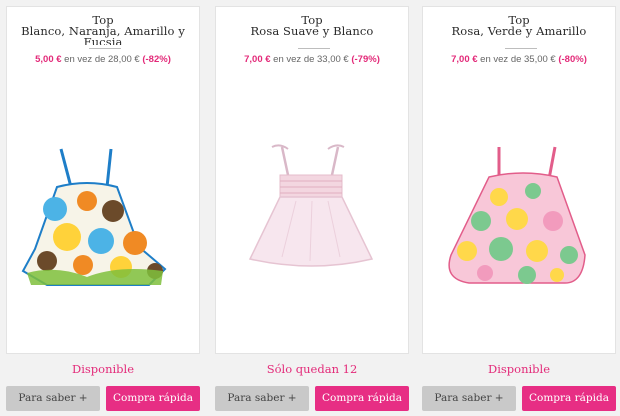 The height and width of the screenshot is (416, 620). I want to click on price-line: 7,00 € en vez de 35,00 € (-80%), so click(519, 59).